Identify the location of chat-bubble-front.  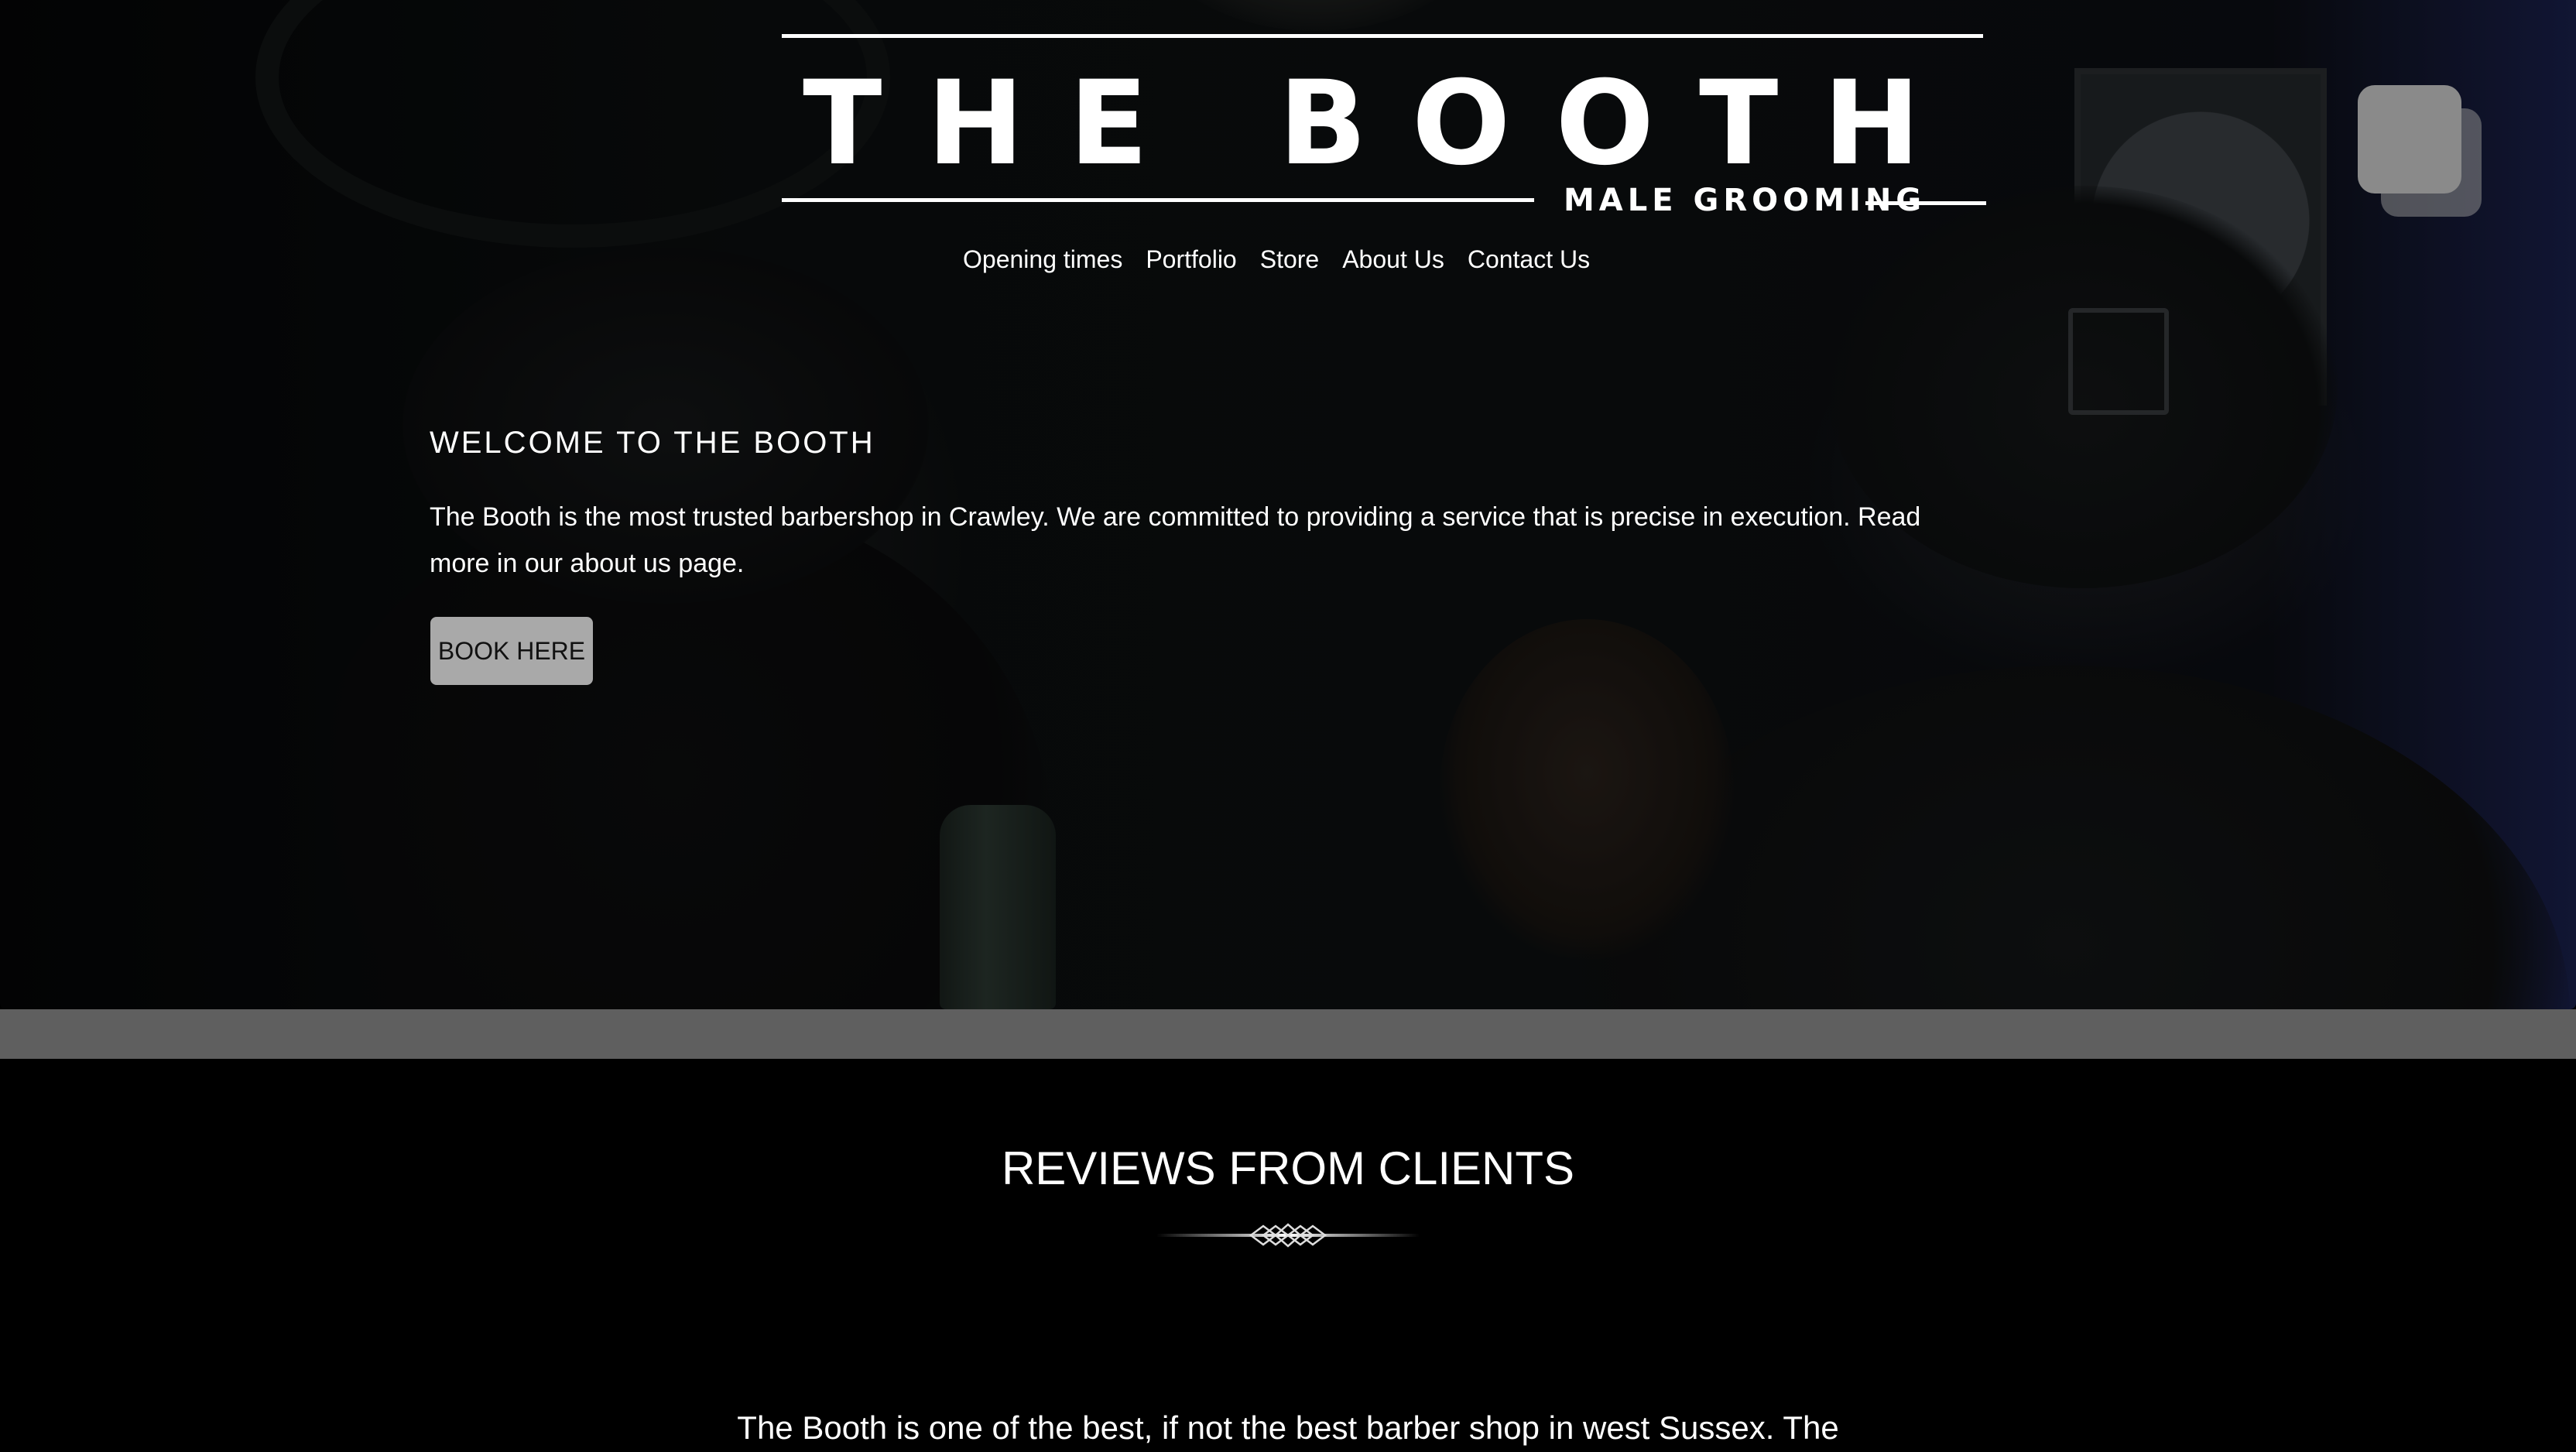
(2409, 139).